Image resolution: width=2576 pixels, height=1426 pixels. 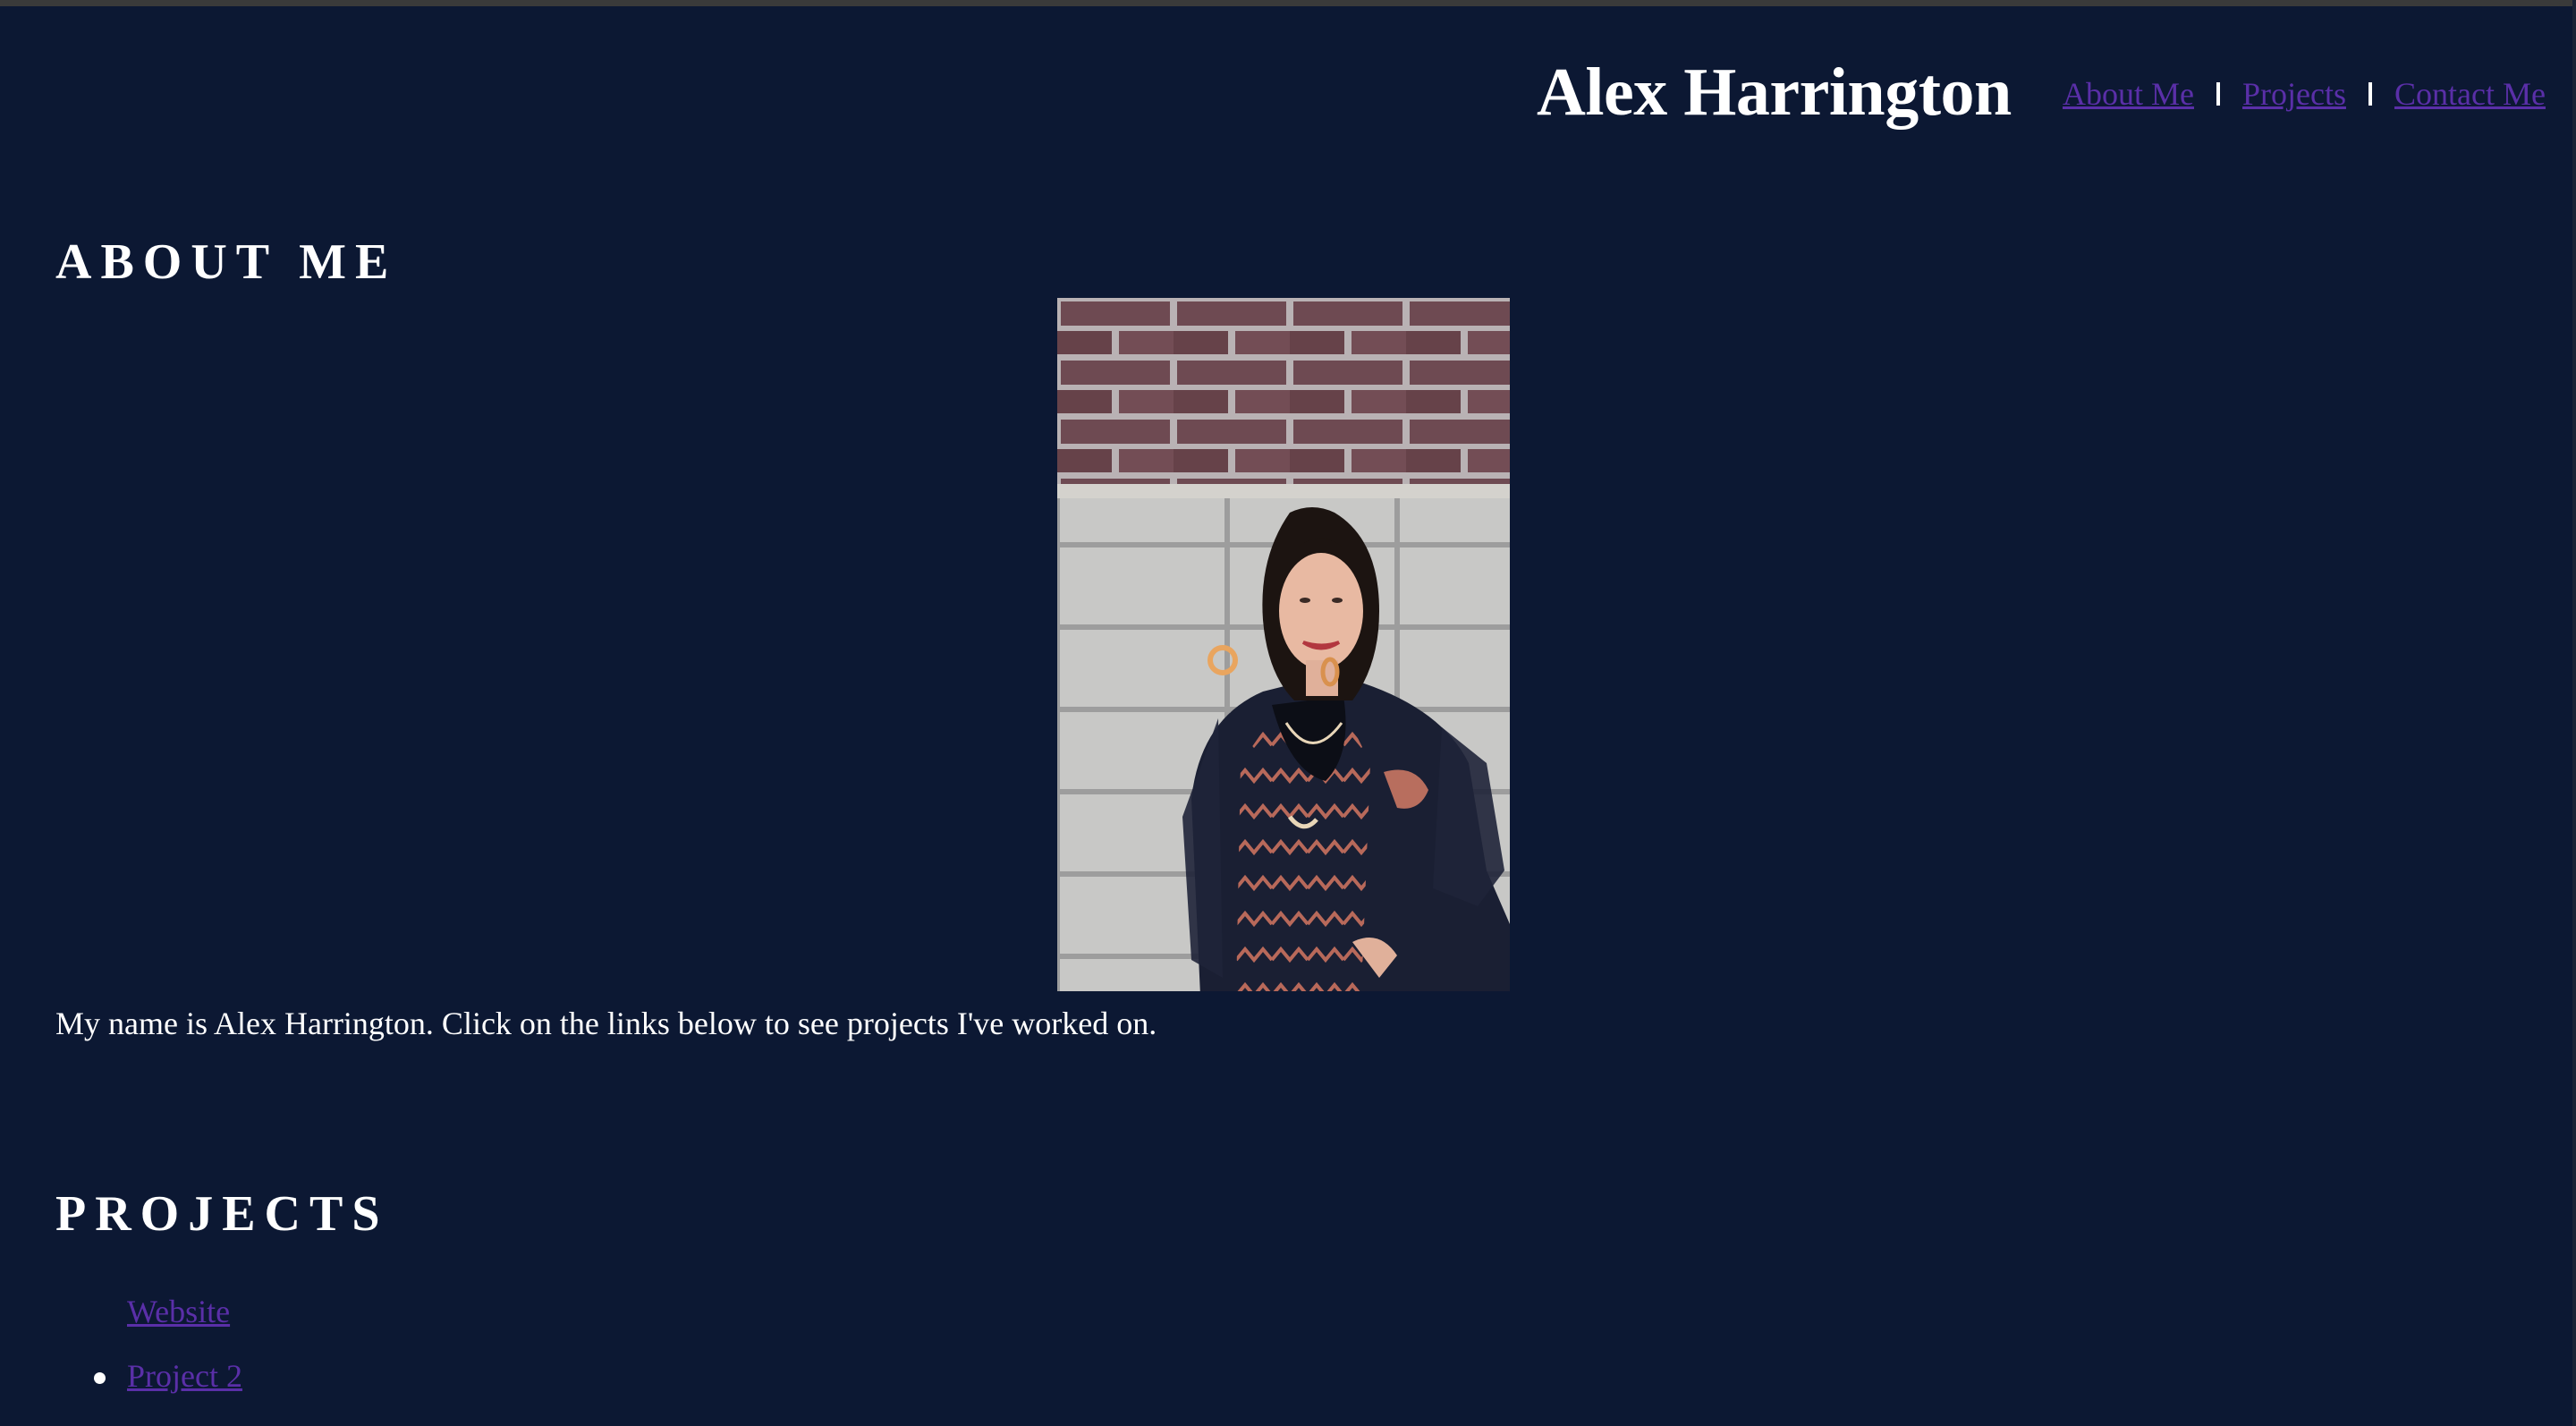 What do you see at coordinates (184, 1376) in the screenshot?
I see `project-link-project-2: Project 2` at bounding box center [184, 1376].